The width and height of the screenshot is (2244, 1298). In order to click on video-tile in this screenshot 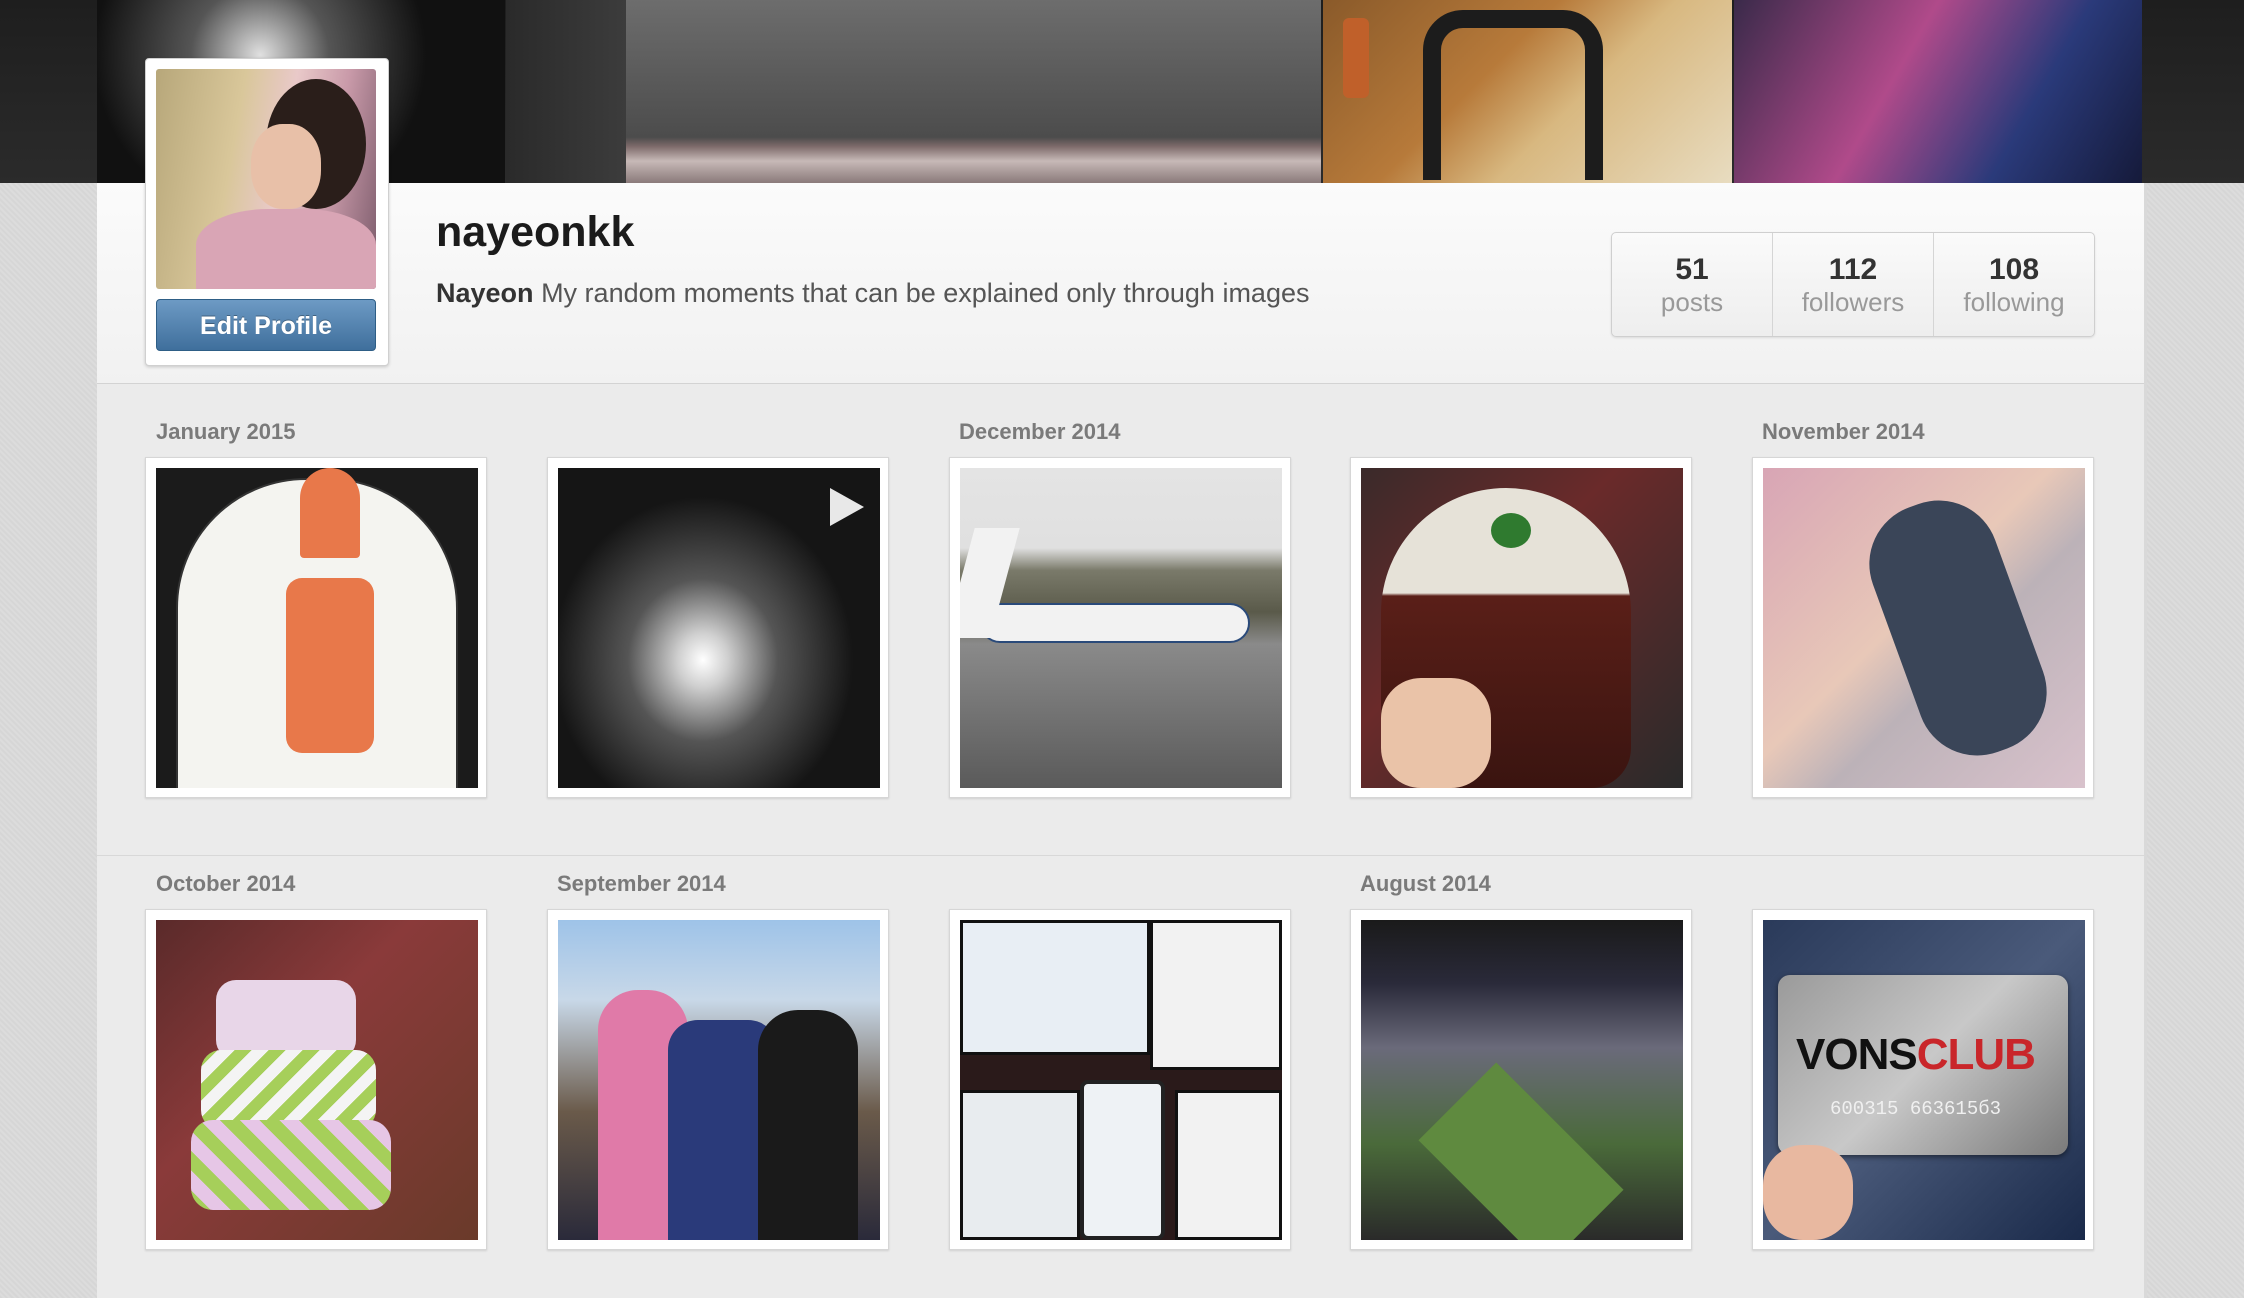, I will do `click(718, 627)`.